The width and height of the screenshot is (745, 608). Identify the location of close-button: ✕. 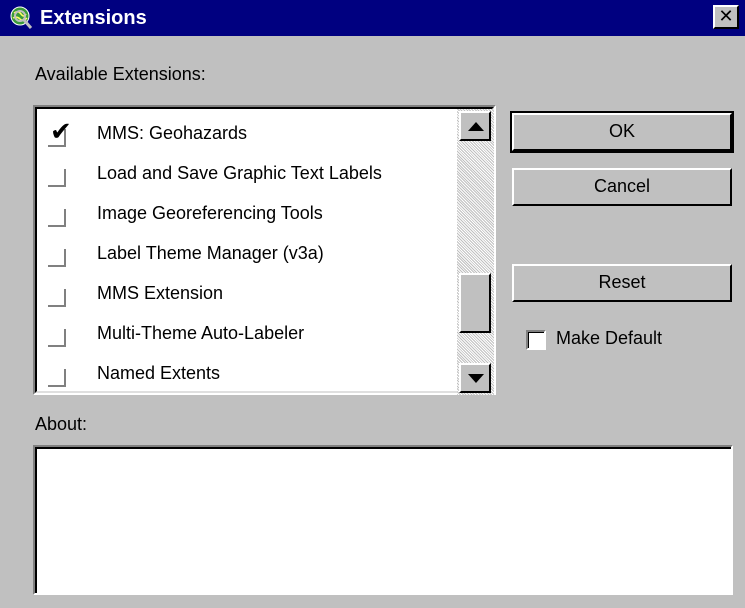
(726, 17).